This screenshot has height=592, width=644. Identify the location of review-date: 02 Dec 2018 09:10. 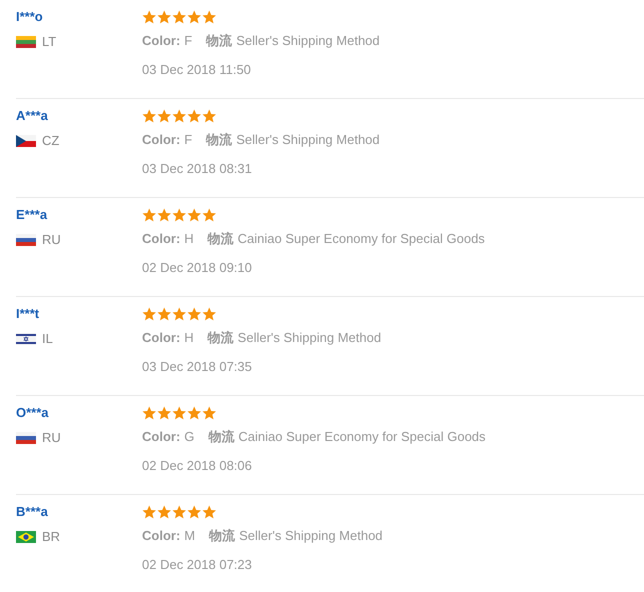
(197, 267).